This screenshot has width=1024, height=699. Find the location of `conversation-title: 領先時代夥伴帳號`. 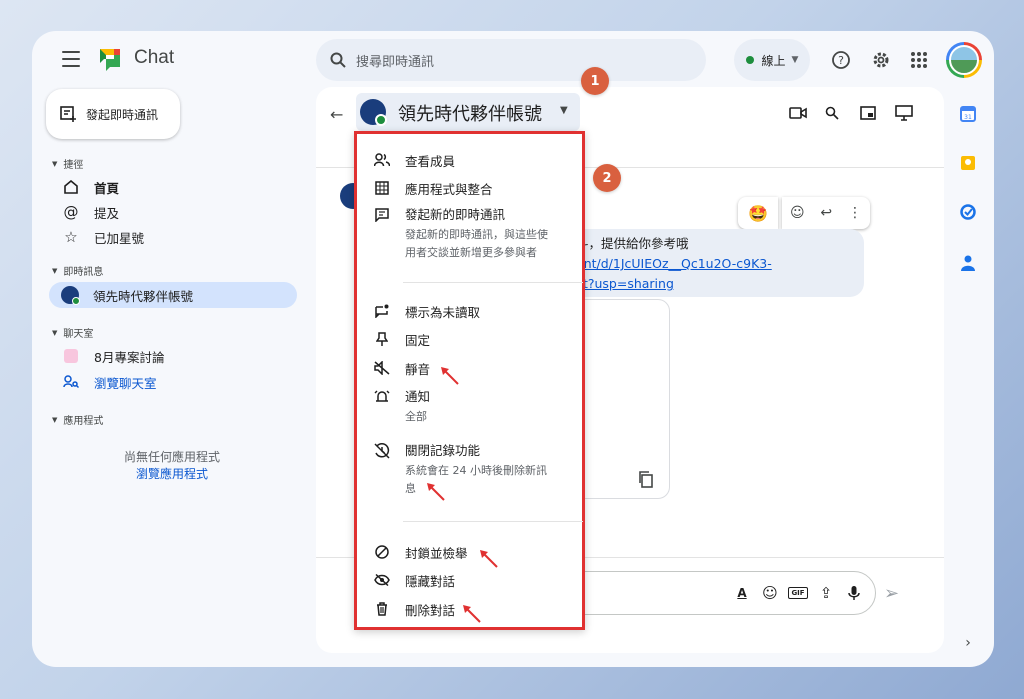

conversation-title: 領先時代夥伴帳號 is located at coordinates (470, 114).